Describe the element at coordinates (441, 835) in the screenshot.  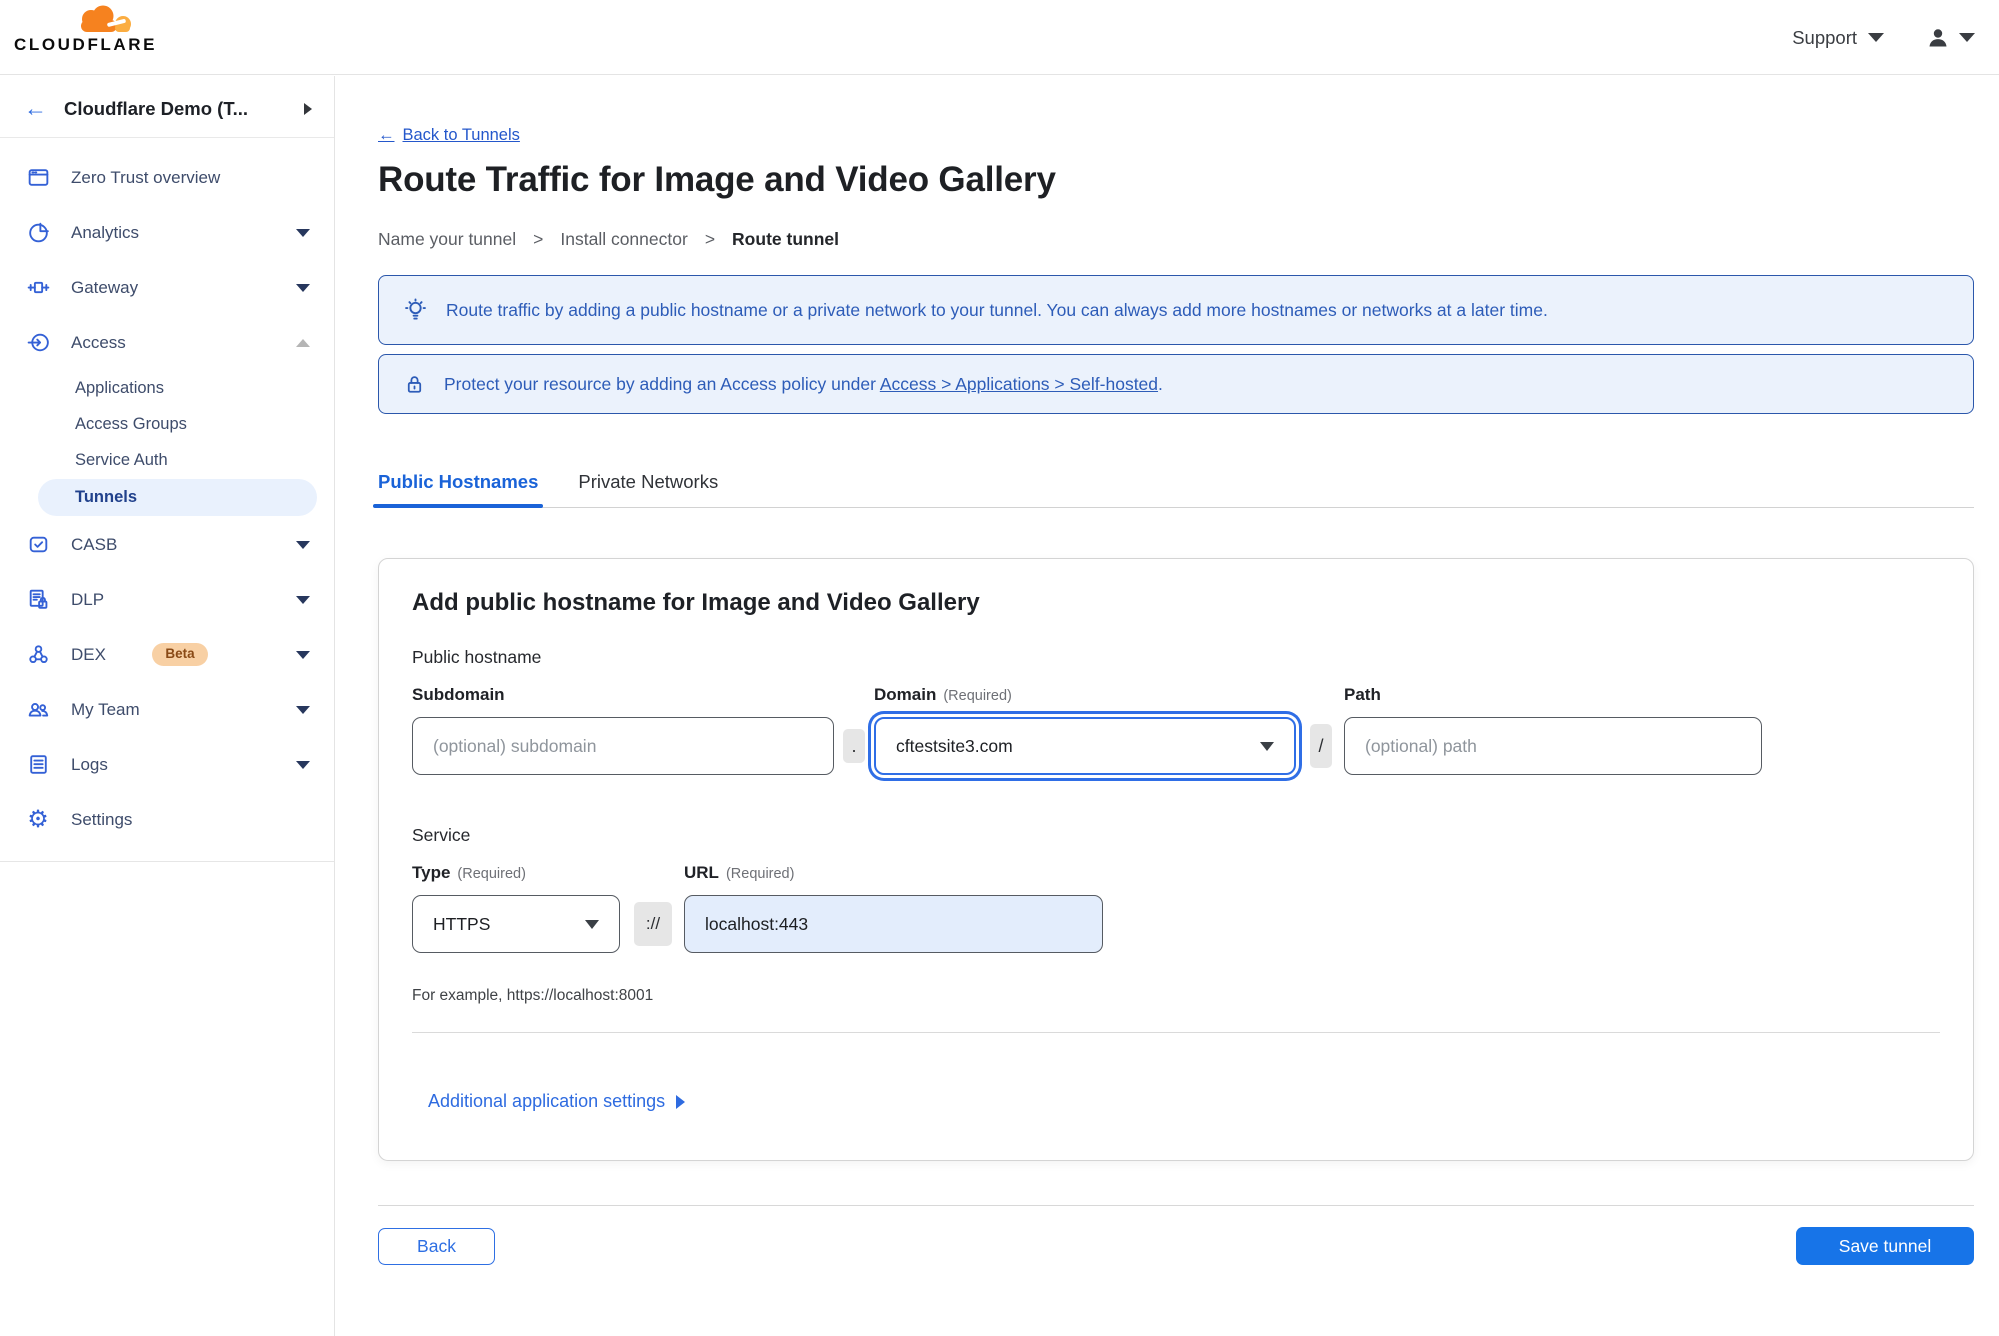
I see `service-section-label: Service` at that location.